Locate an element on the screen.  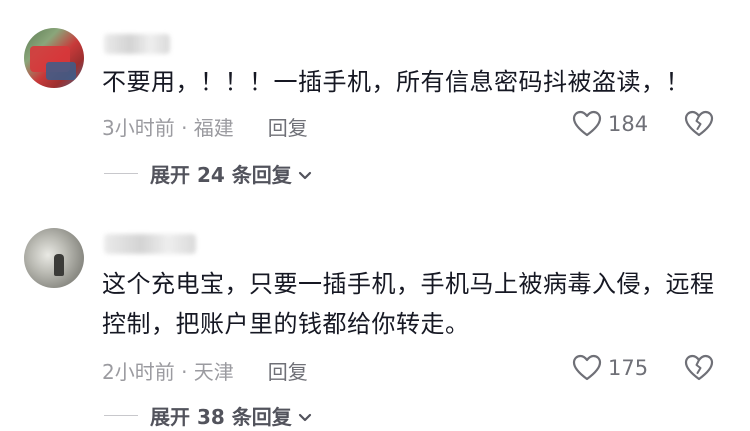
expand-replies-button: 展开 24 条回复 is located at coordinates (208, 173).